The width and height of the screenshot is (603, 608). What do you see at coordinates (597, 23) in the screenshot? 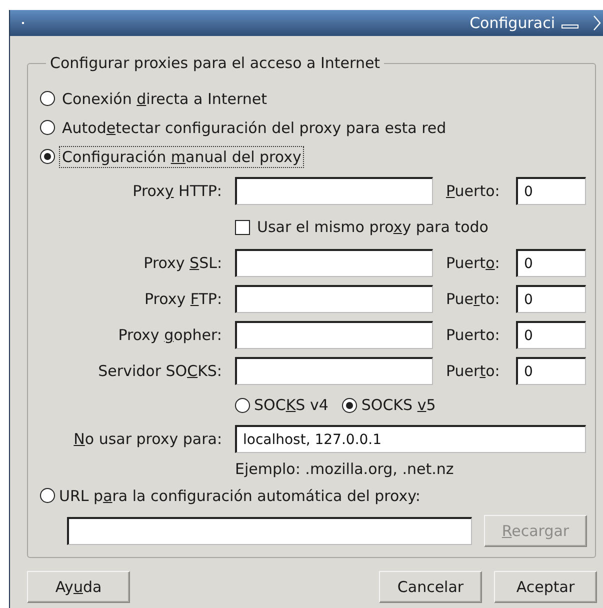
I see `close-icon` at bounding box center [597, 23].